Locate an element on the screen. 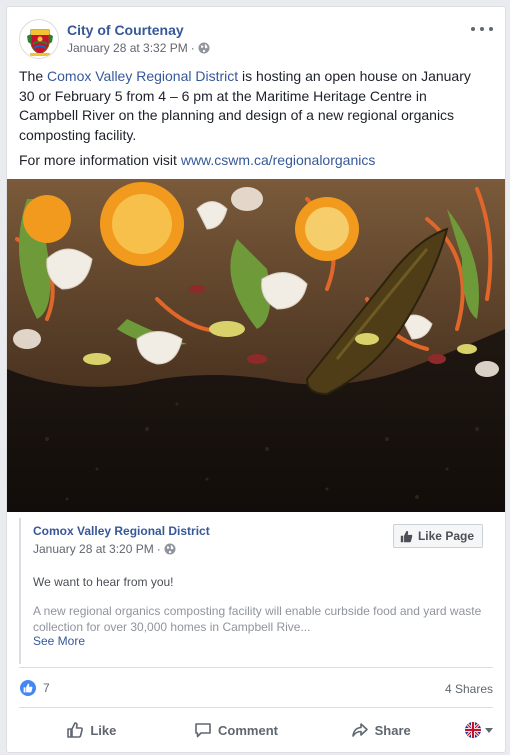 The image size is (510, 755). post-timestamp: January 28 at 3:32 PM is located at coordinates (127, 48).